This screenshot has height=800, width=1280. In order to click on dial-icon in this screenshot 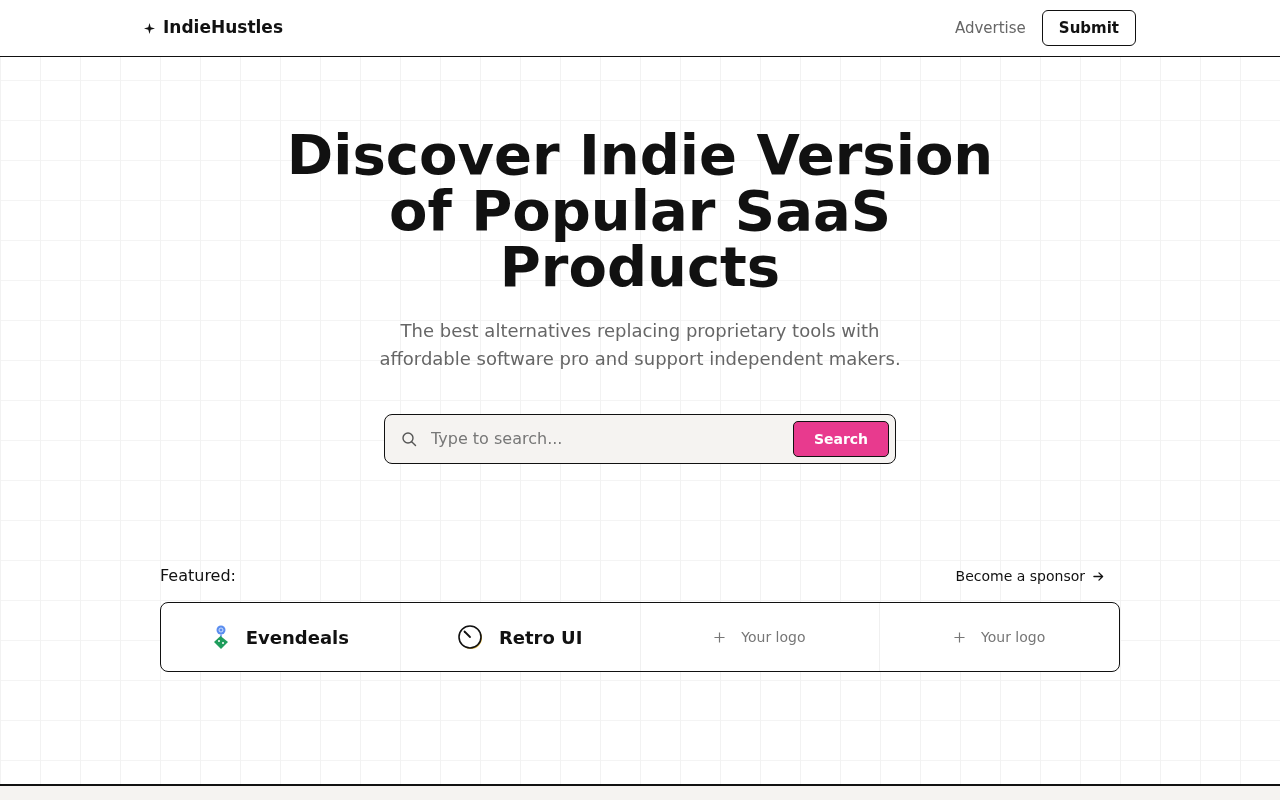, I will do `click(470, 637)`.